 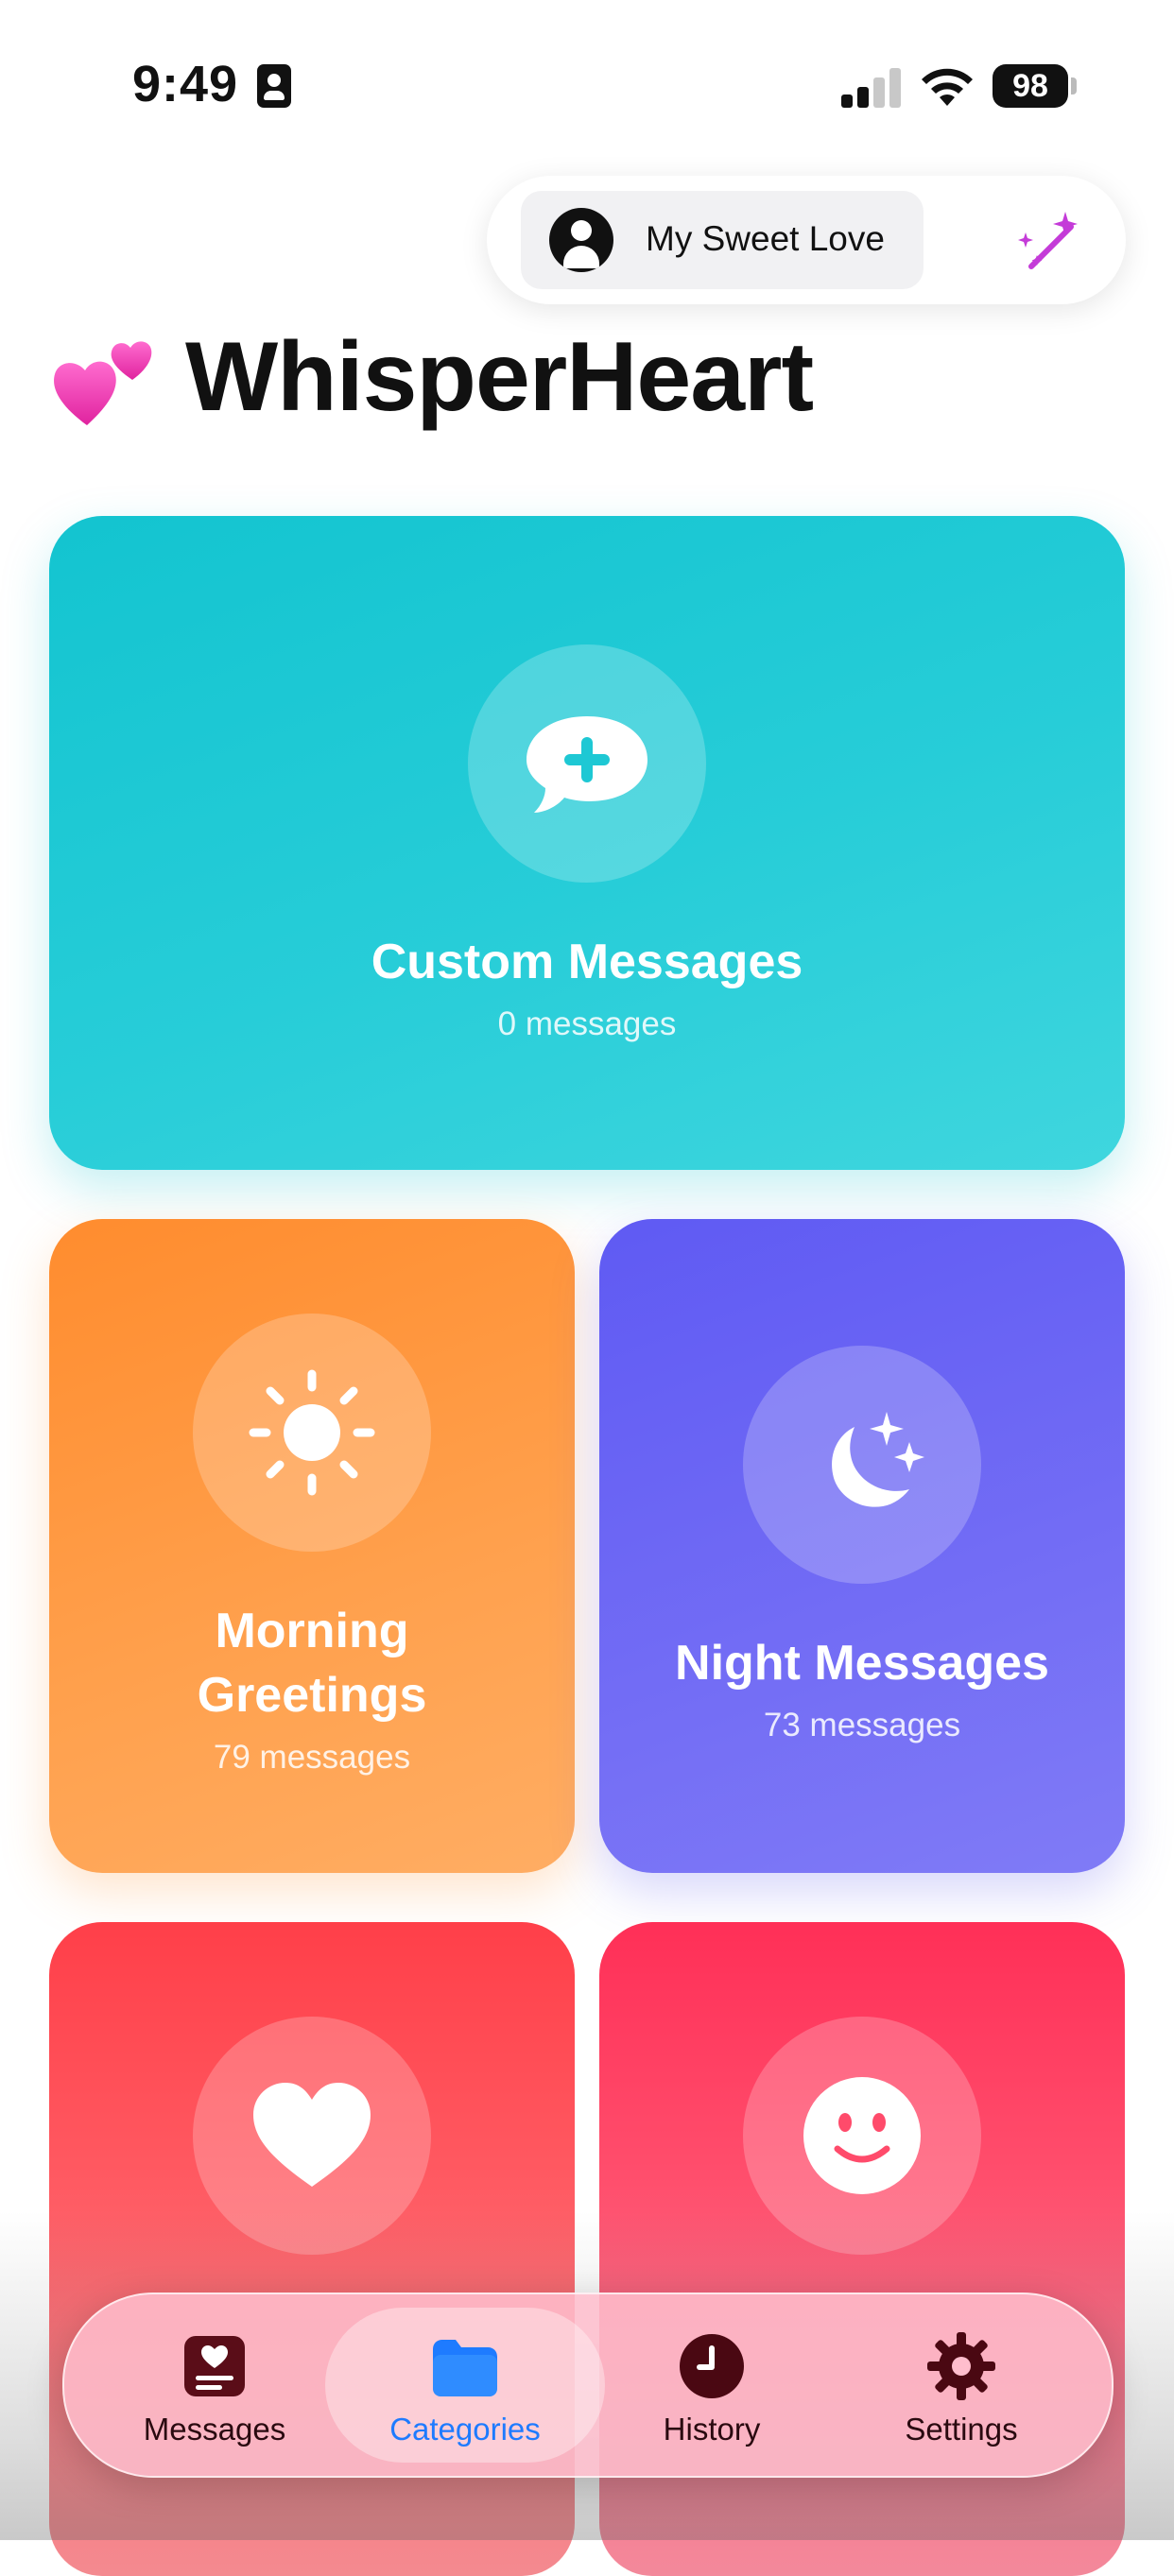 What do you see at coordinates (587, 962) in the screenshot?
I see `card-title: Custom Messages` at bounding box center [587, 962].